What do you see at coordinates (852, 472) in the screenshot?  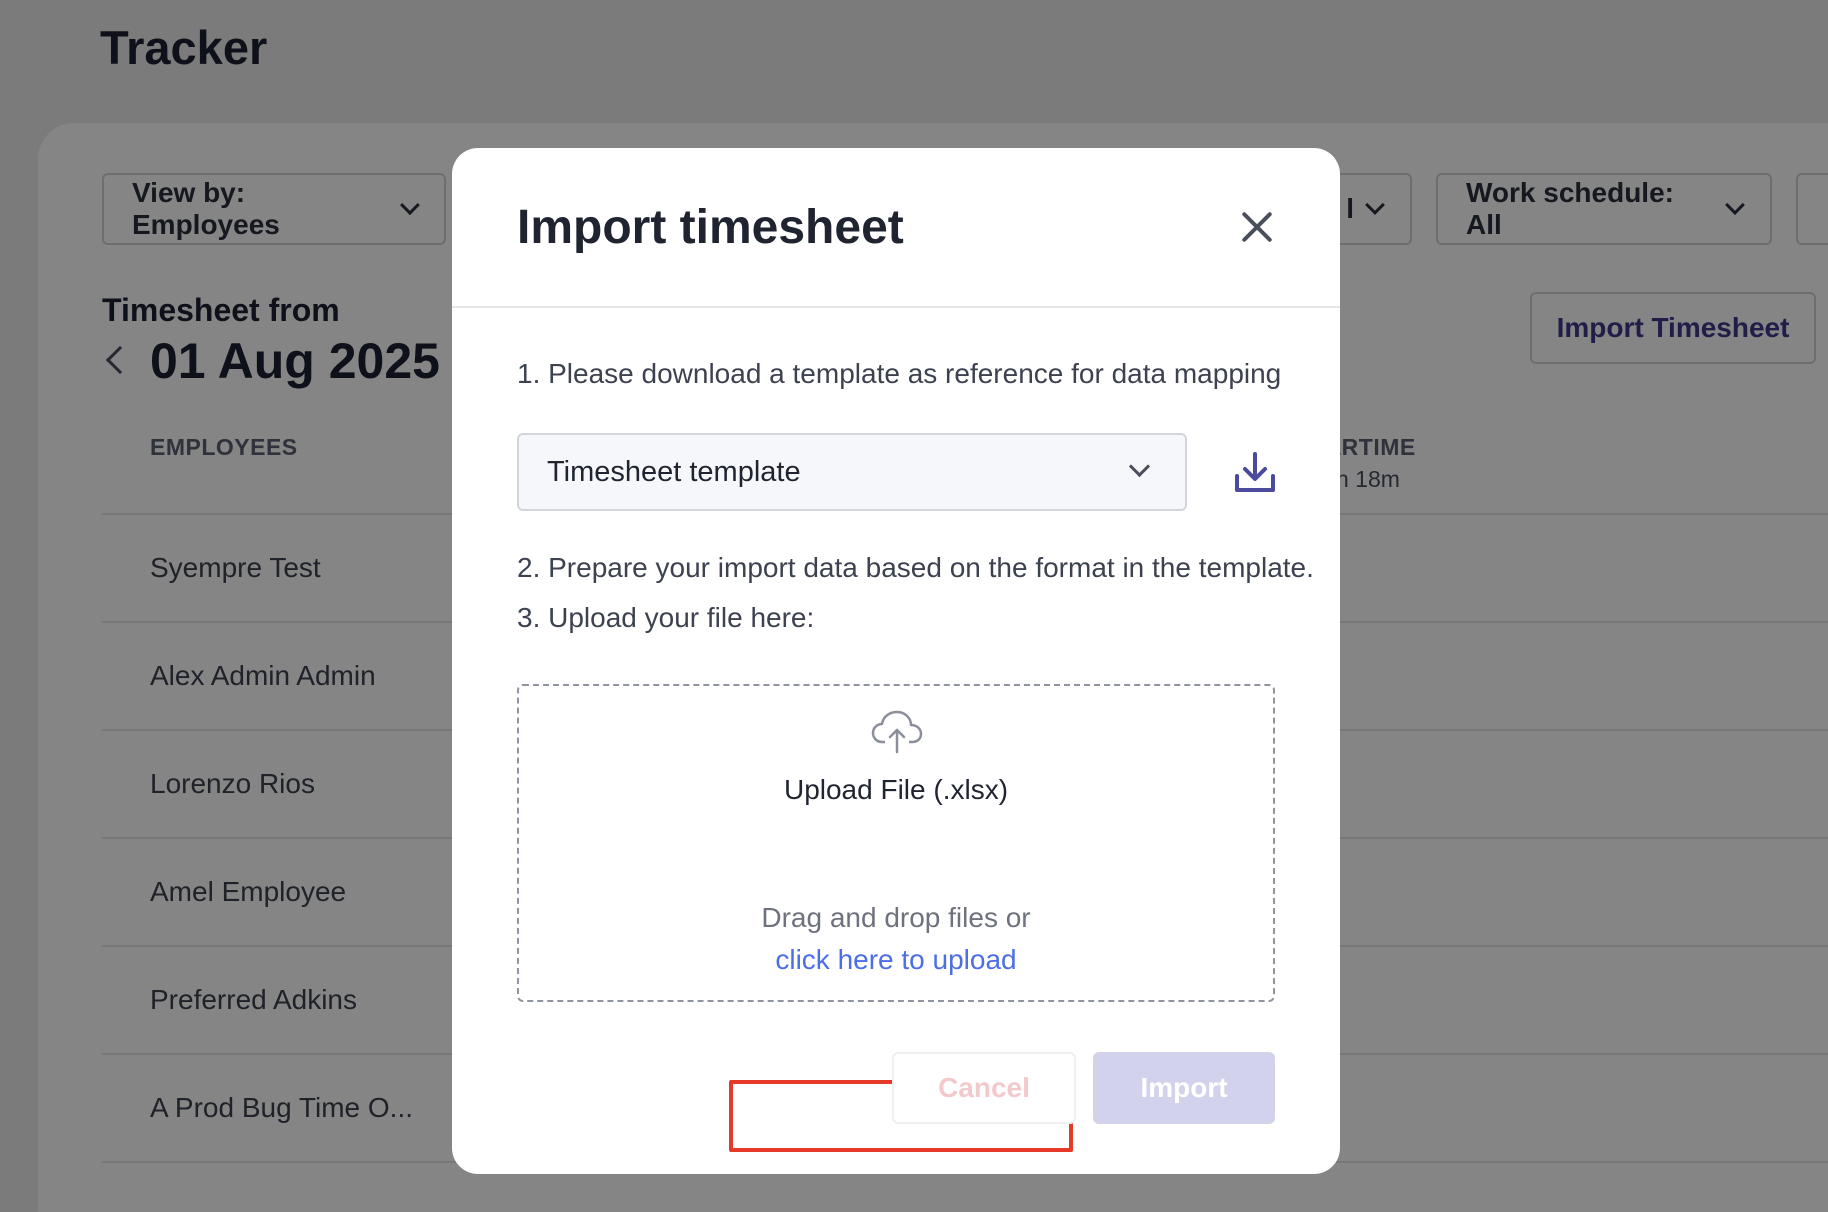 I see `template-select: Timesheet template` at bounding box center [852, 472].